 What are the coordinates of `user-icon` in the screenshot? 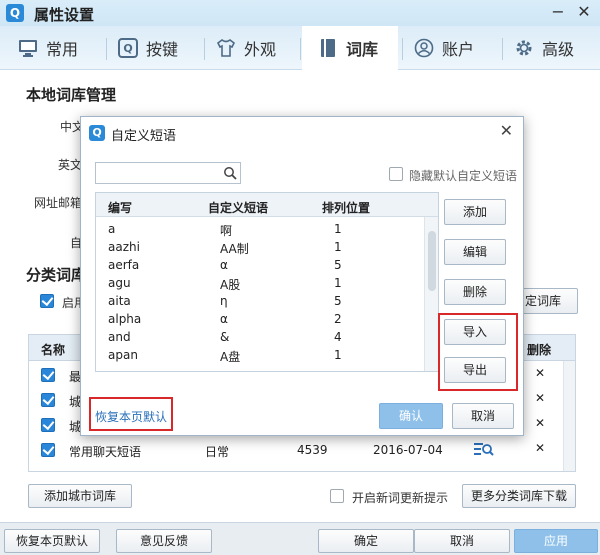 It's located at (424, 48).